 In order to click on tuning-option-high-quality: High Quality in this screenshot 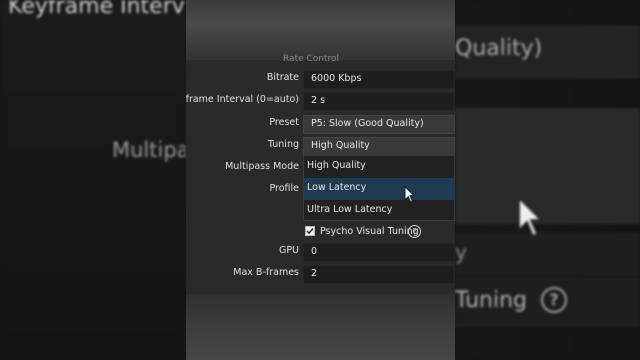, I will do `click(379, 167)`.